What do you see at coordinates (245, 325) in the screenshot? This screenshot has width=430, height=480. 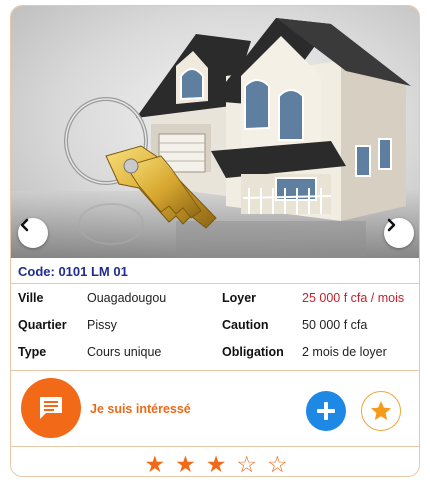 I see `caution-label: Caution` at bounding box center [245, 325].